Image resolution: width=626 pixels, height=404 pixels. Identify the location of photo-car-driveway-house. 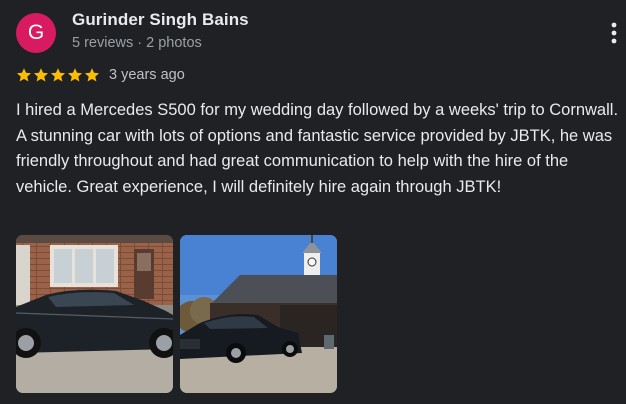
(94, 314).